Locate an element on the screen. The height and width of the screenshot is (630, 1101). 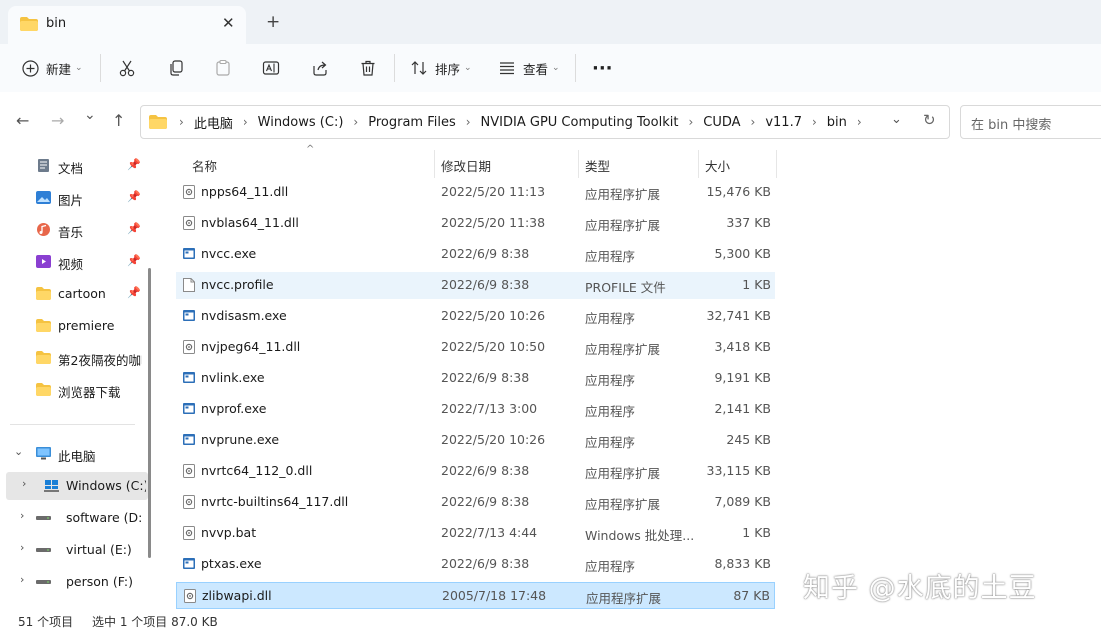
search-placeholder: 在 bin 中搜索 is located at coordinates (1011, 125).